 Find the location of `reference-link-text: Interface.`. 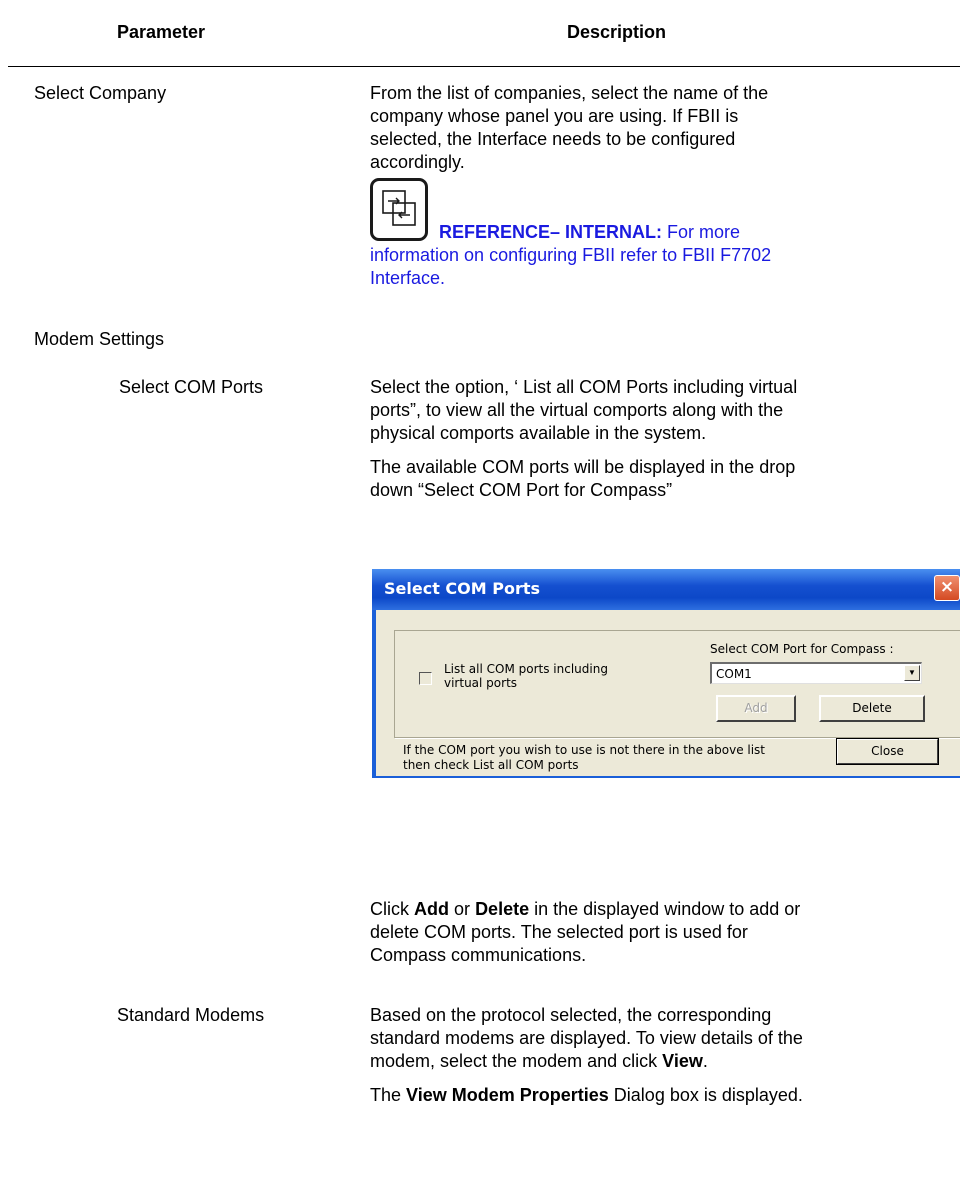

reference-link-text: Interface. is located at coordinates (407, 278).